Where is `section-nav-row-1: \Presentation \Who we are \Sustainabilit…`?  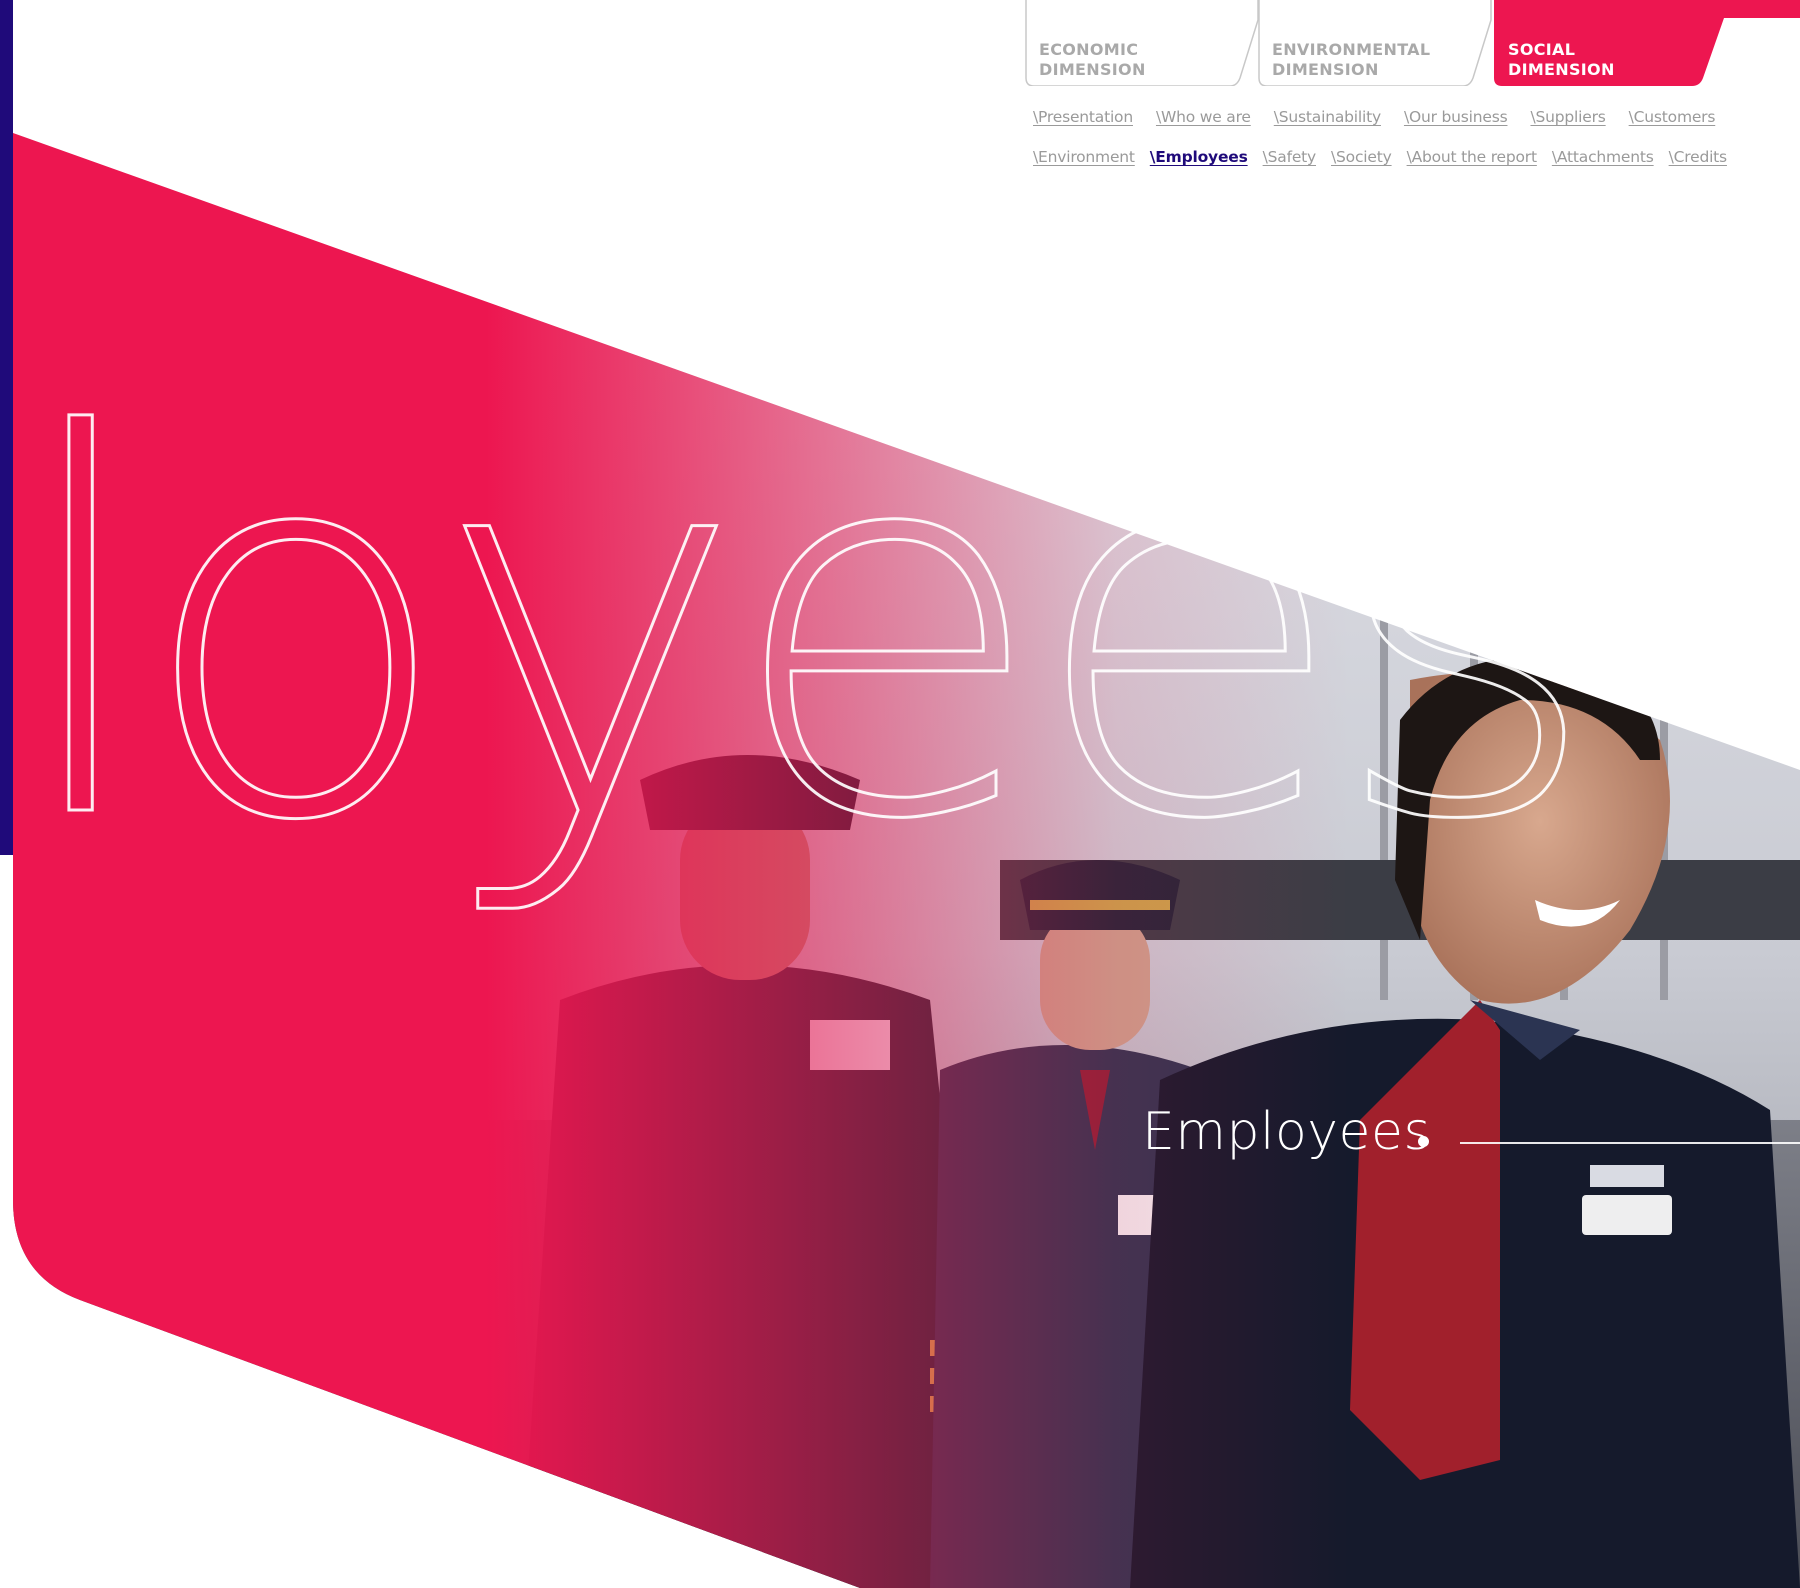
section-nav-row-1: \Presentation \Who we are \Sustainabilit… is located at coordinates (1374, 117).